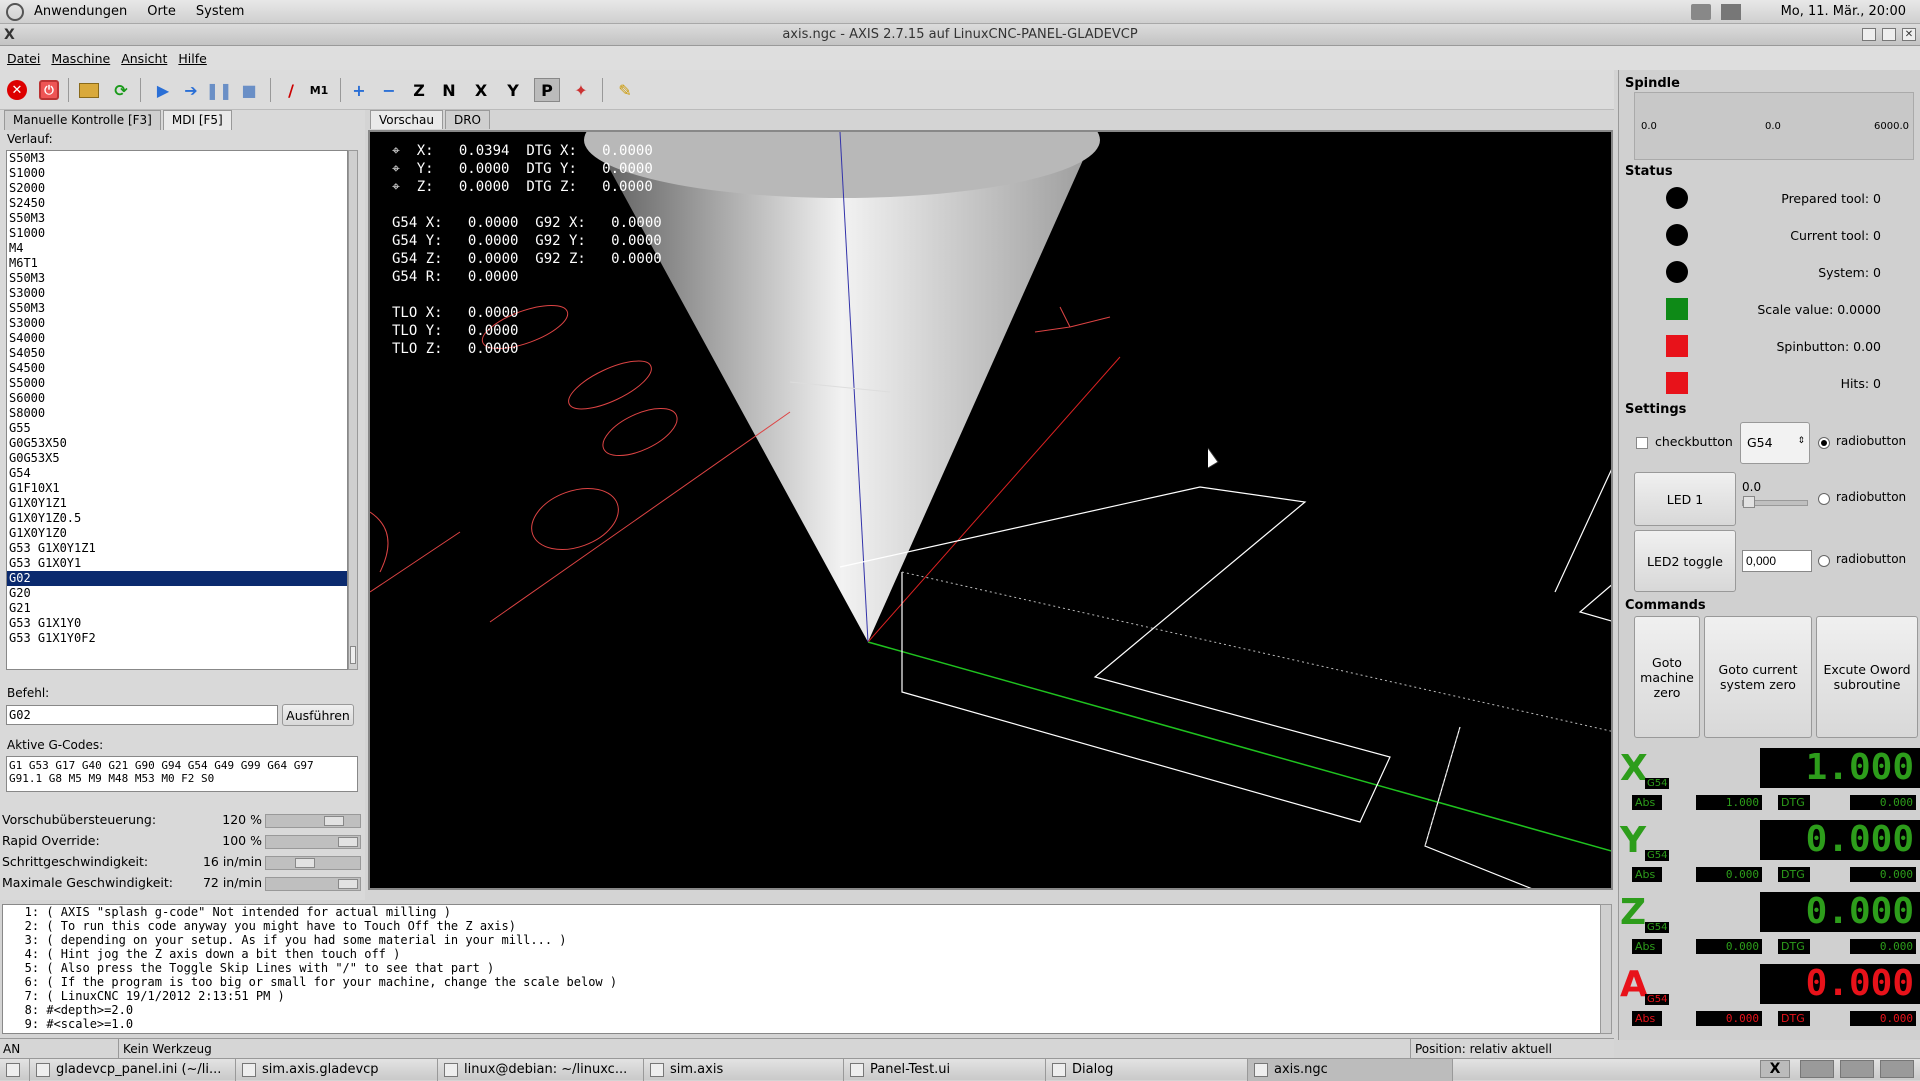 The width and height of the screenshot is (1920, 1081). Describe the element at coordinates (177, 548) in the screenshot. I see `history-item: G53 G1X0Y1Z1` at that location.